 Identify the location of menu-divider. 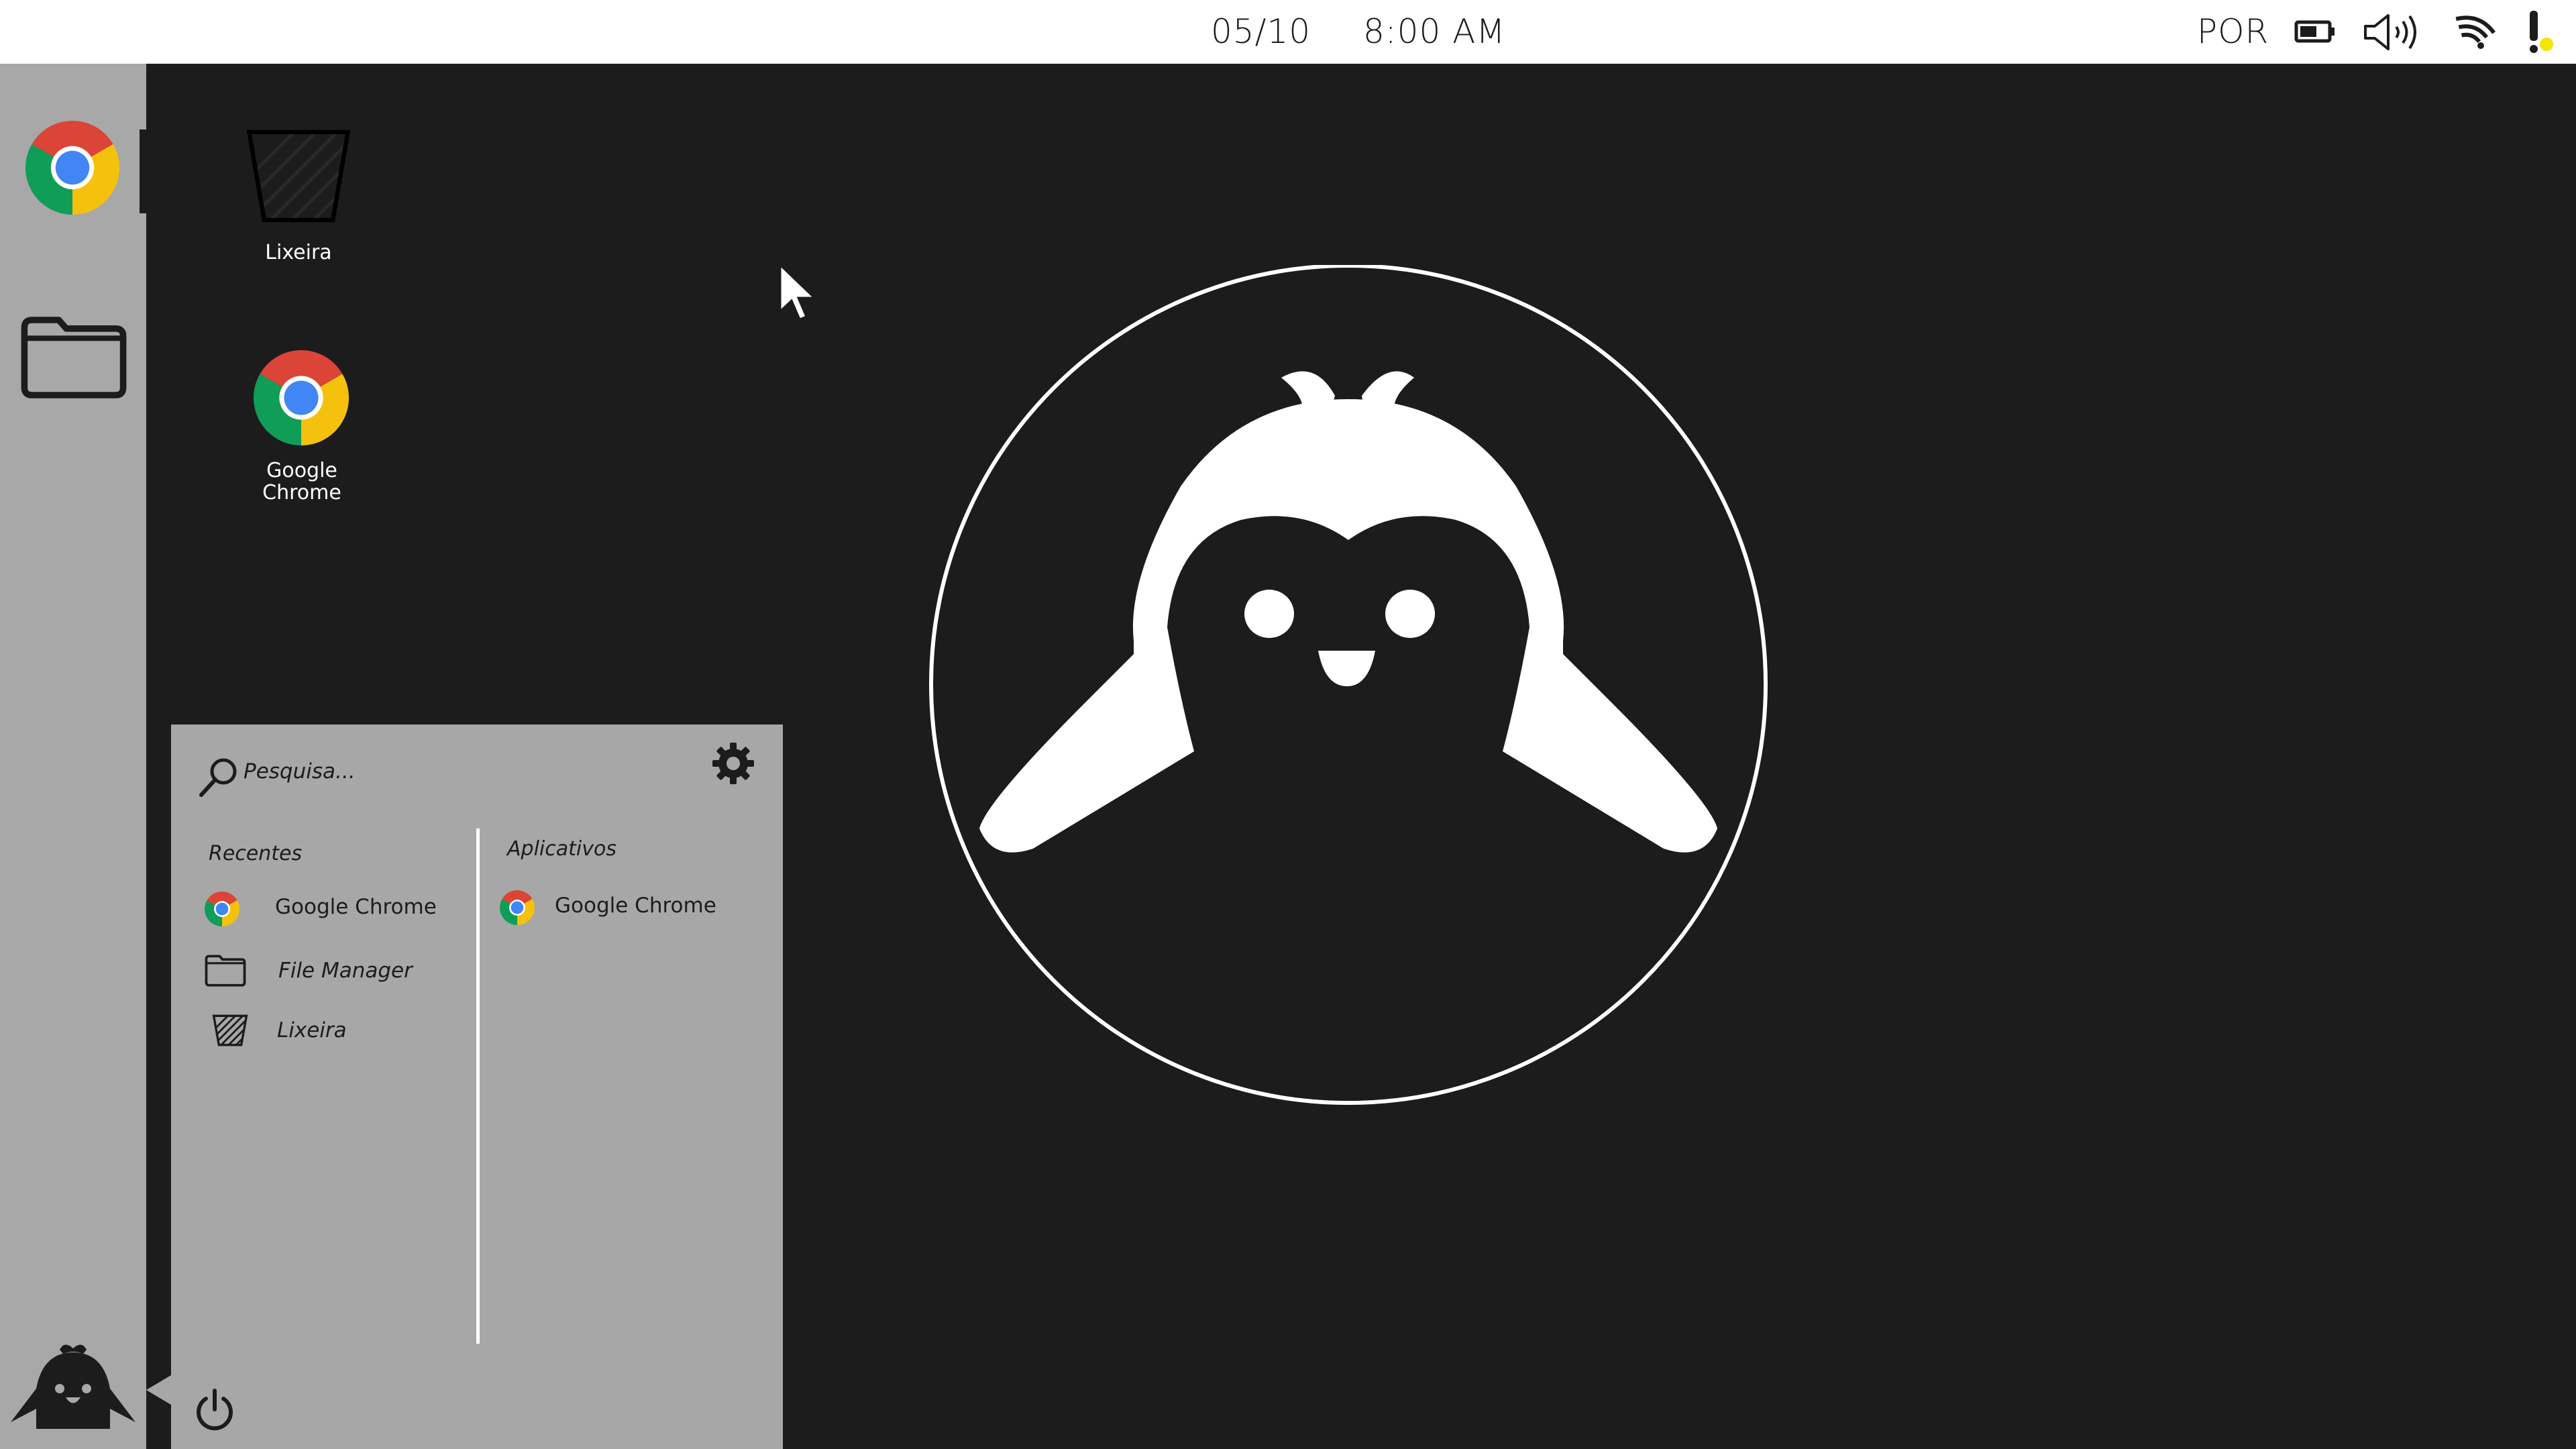
(478, 1086).